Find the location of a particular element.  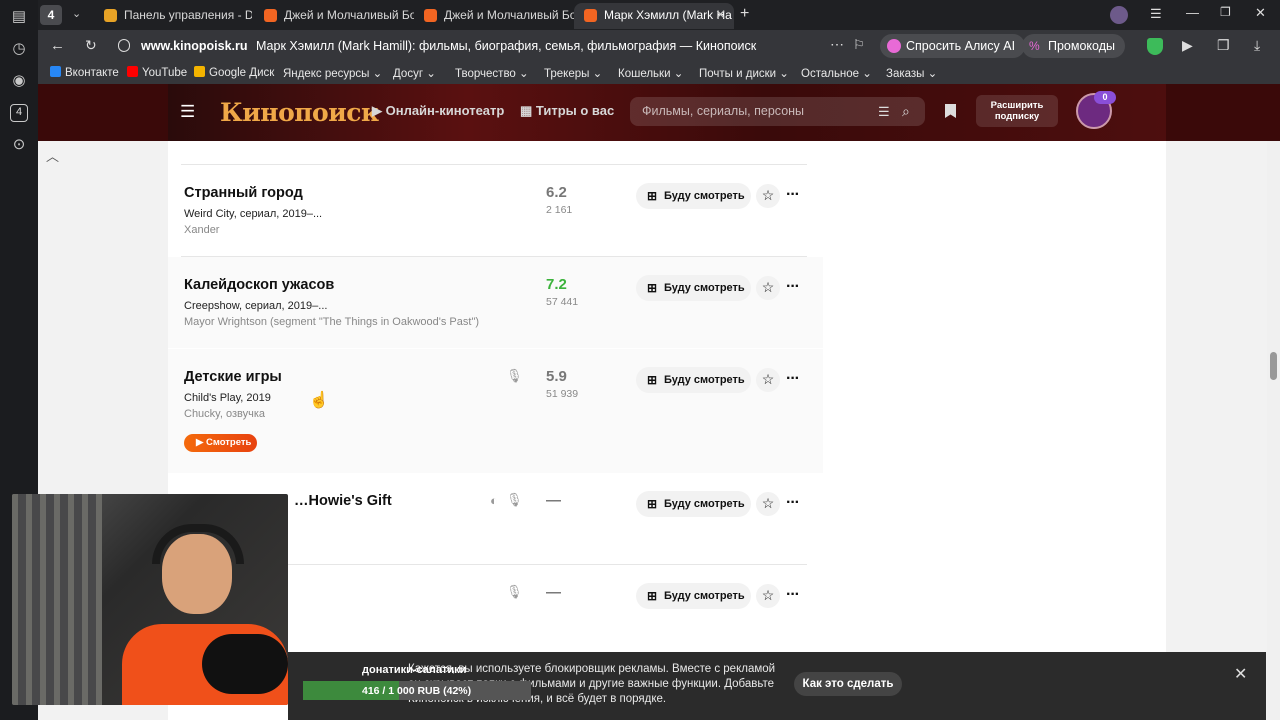

how-to-button: Как это сделать is located at coordinates (848, 684).